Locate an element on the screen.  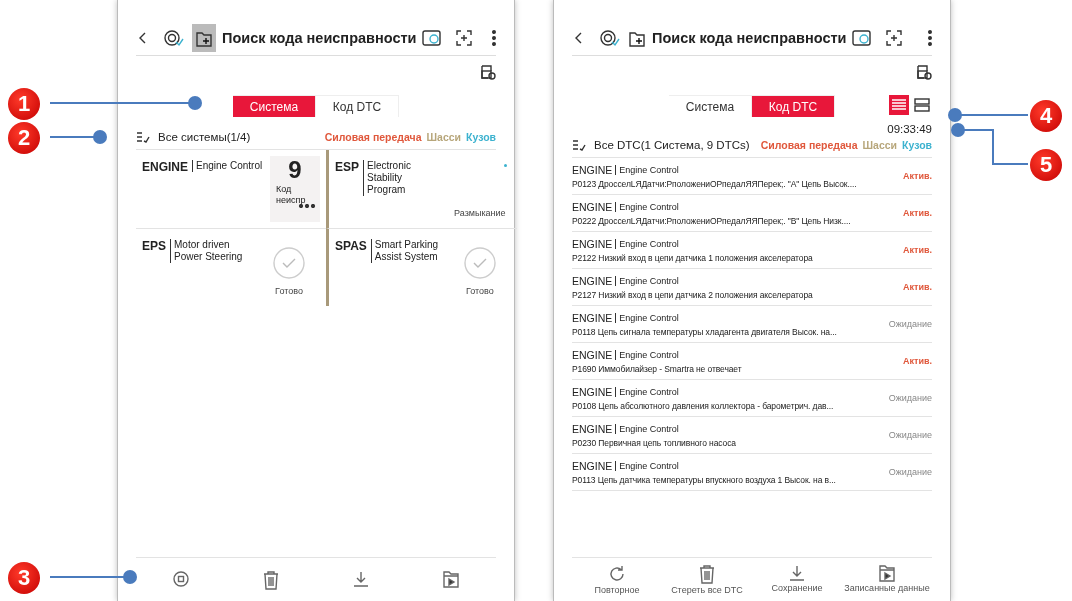
system-name: Smart Parking Assist System is located at coordinates (409, 251).